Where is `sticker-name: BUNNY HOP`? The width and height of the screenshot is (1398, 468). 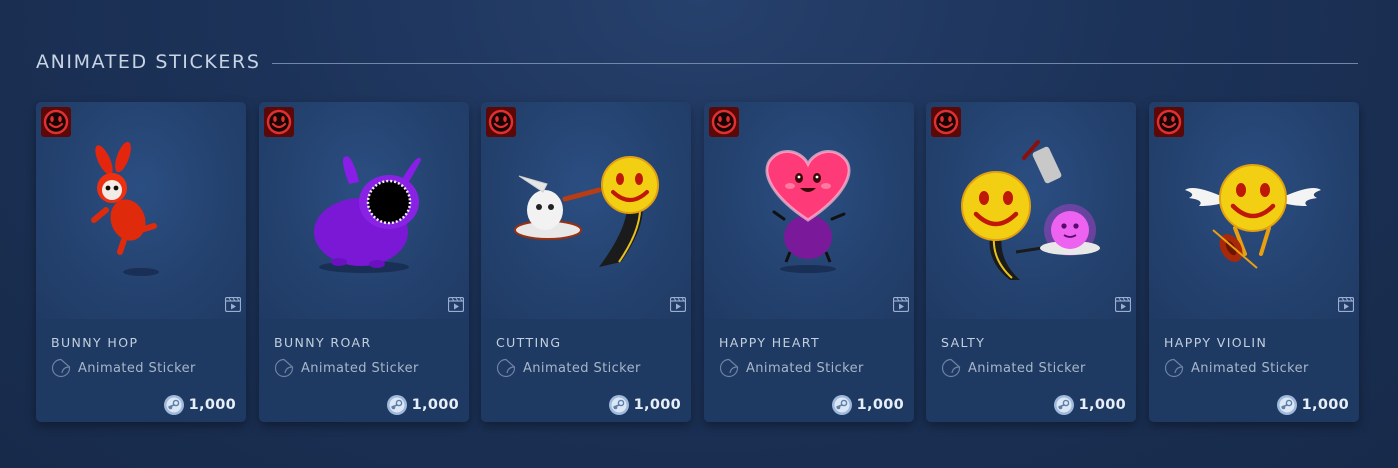 sticker-name: BUNNY HOP is located at coordinates (95, 342).